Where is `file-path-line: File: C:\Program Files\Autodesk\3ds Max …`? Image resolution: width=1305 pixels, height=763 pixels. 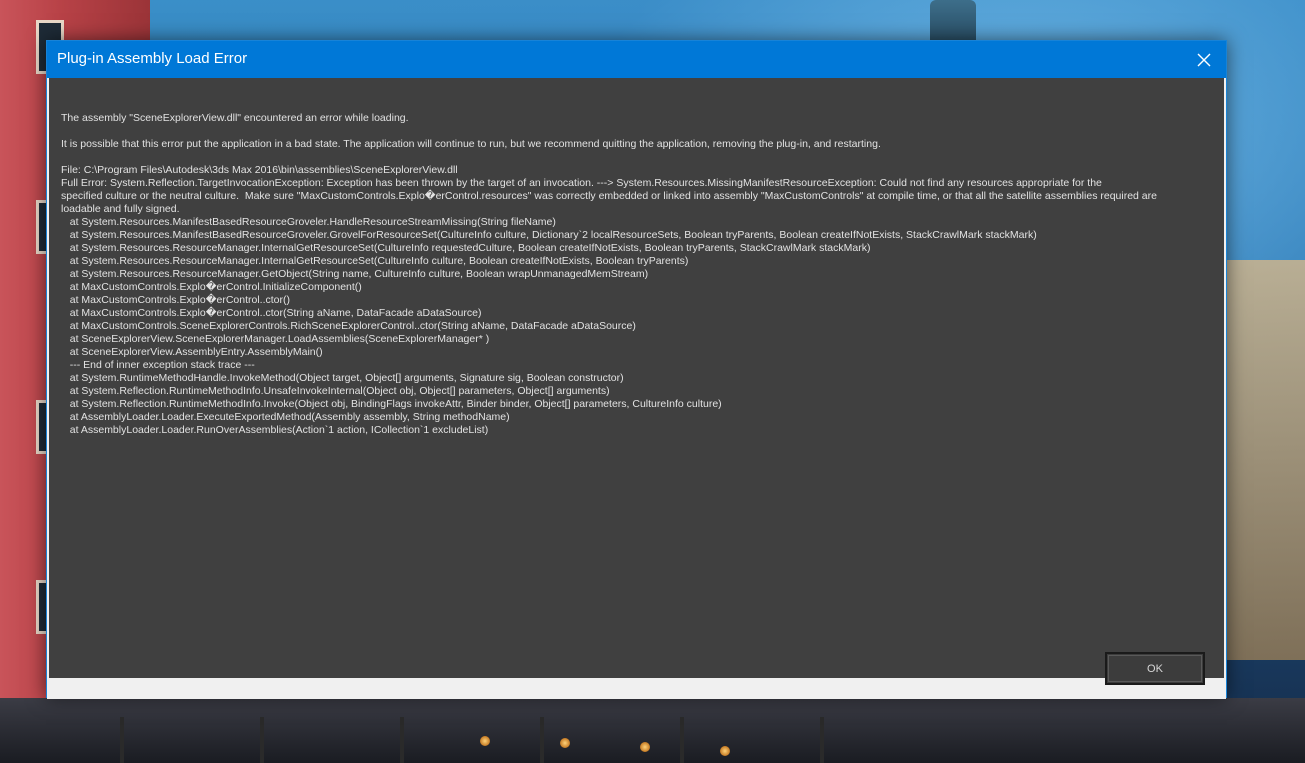
file-path-line: File: C:\Program Files\Autodesk\3ds Max … is located at coordinates (259, 170).